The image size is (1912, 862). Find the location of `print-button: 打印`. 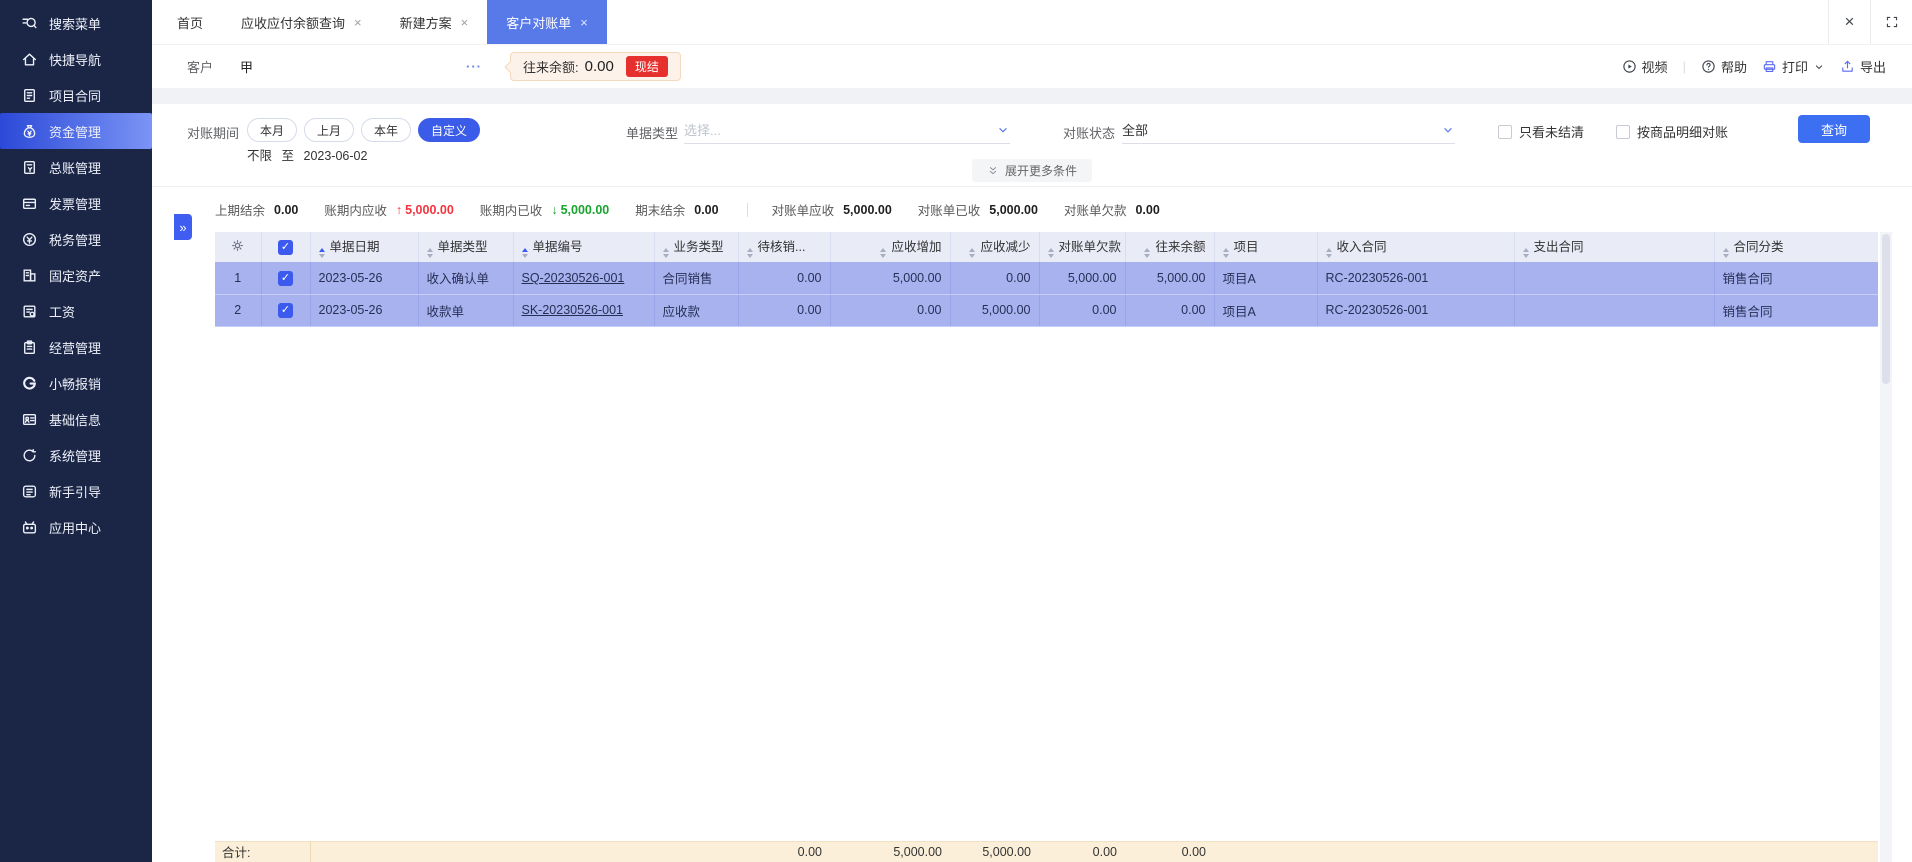

print-button: 打印 is located at coordinates (1793, 66).